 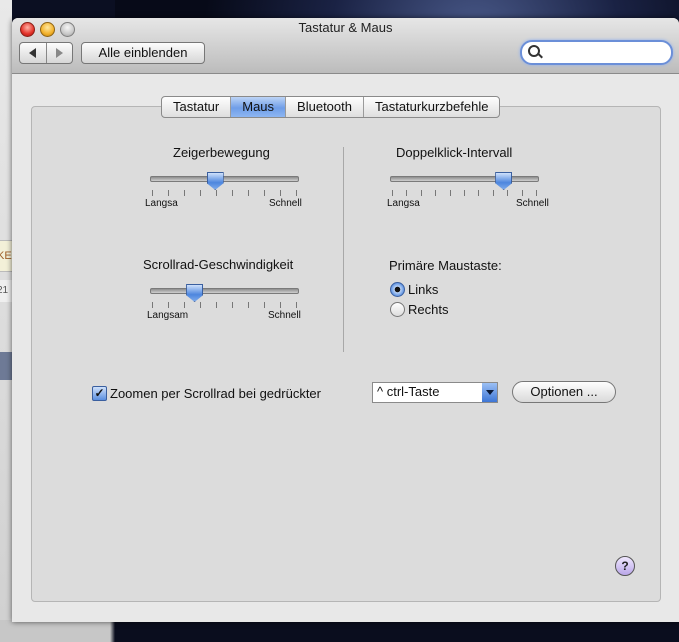 I want to click on background-window: KE 21, so click(x=6, y=321).